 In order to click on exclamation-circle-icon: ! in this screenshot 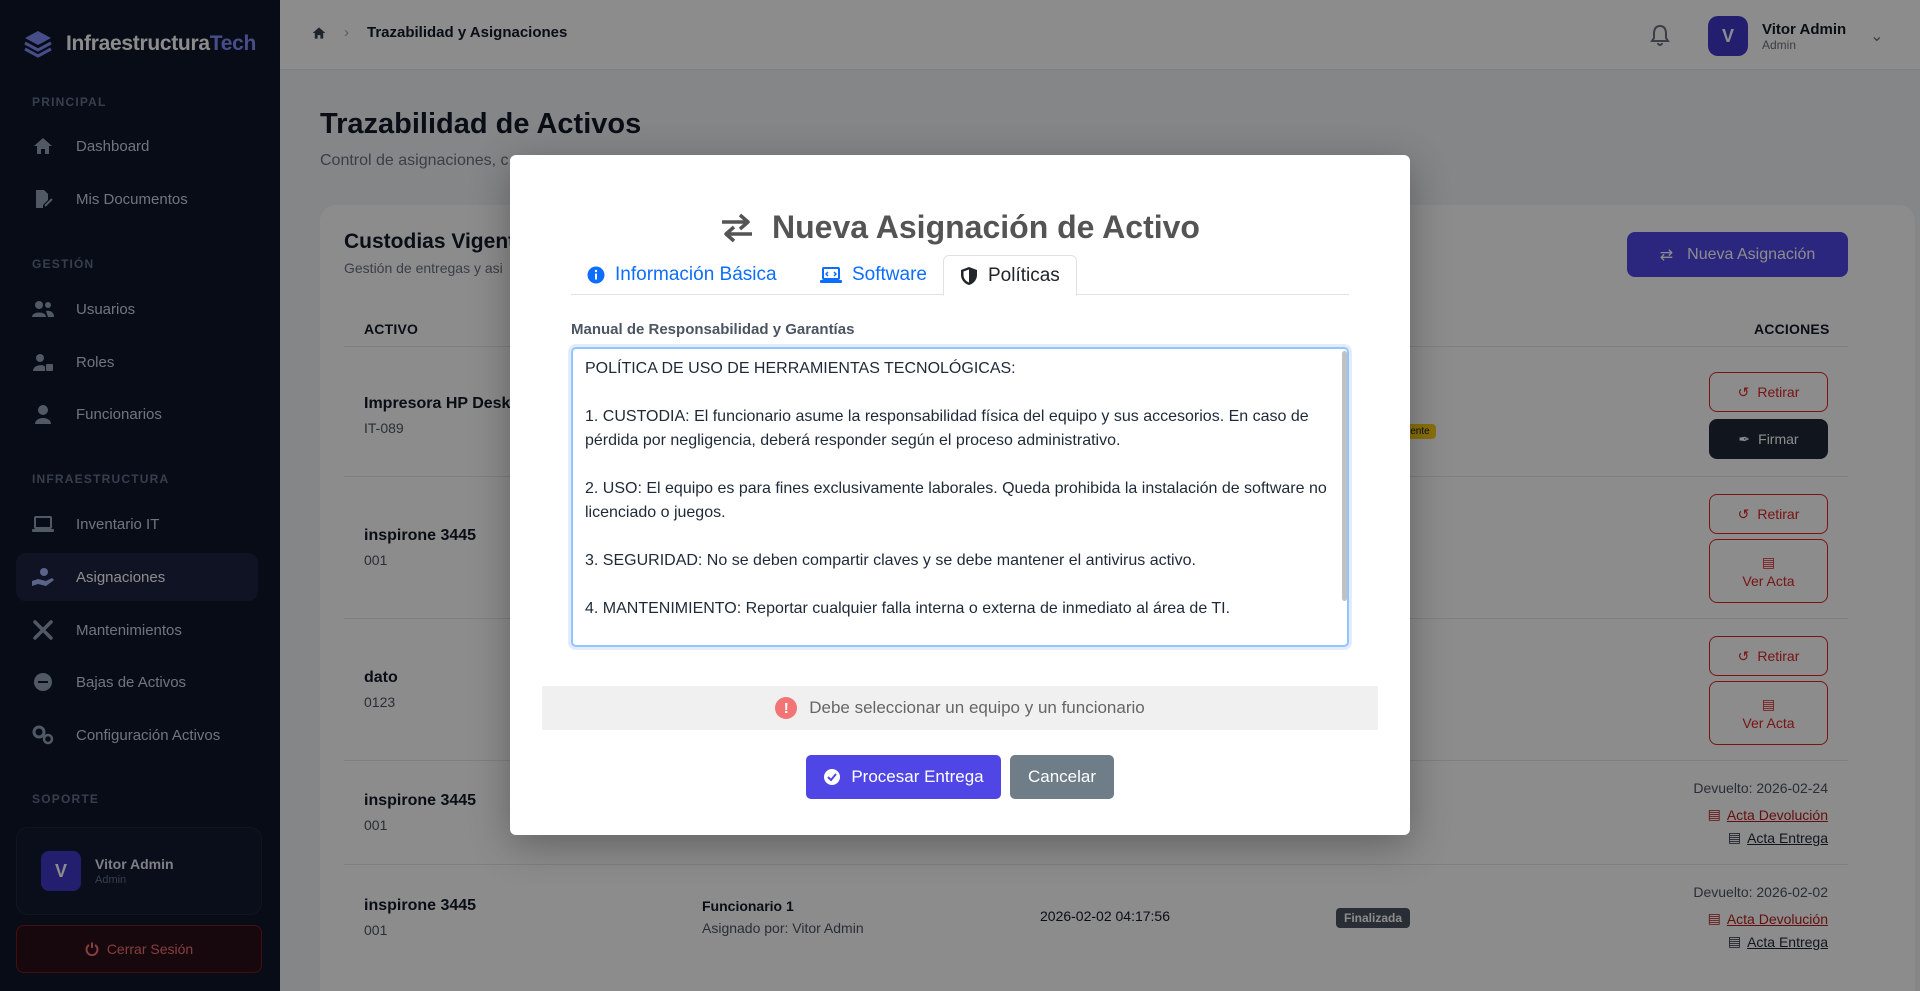, I will do `click(786, 708)`.